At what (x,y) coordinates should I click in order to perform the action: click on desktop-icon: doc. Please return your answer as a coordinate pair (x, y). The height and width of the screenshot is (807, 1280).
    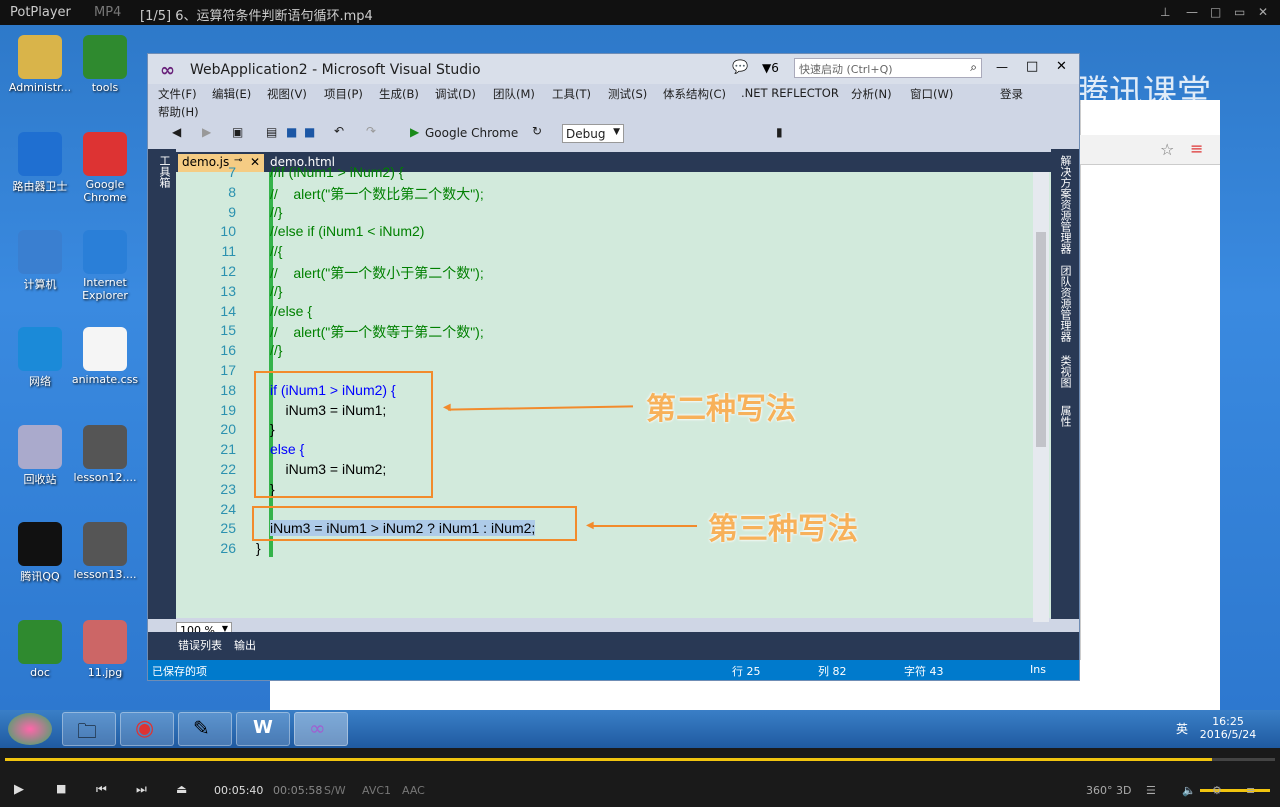
    Looking at the image, I should click on (40, 649).